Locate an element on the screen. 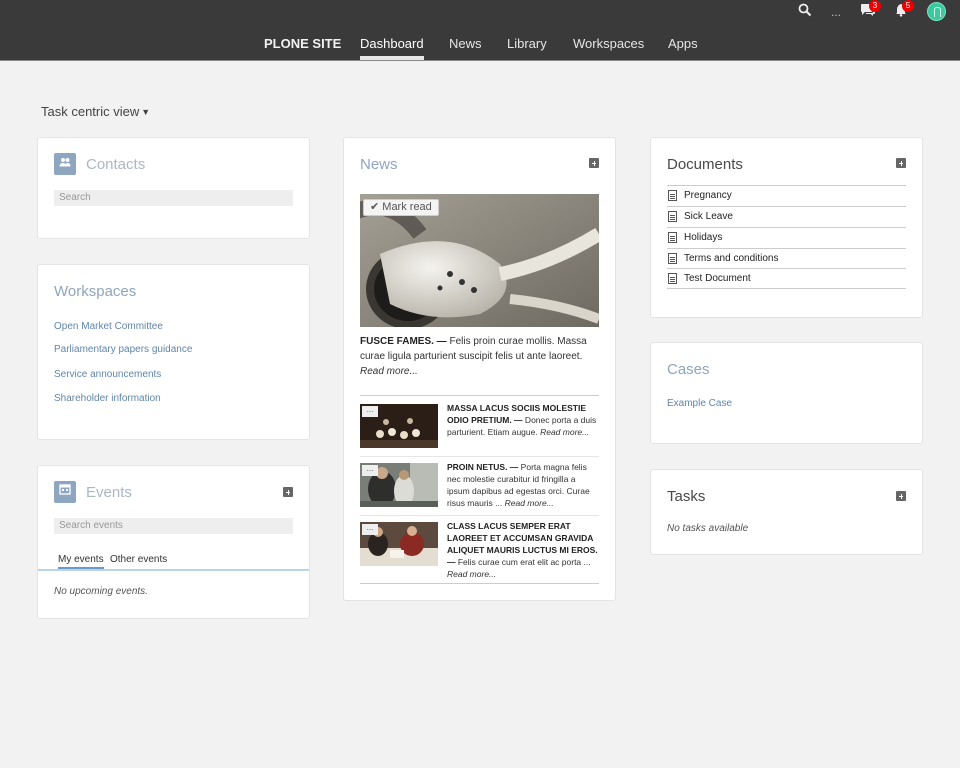 The height and width of the screenshot is (768, 960). nav-item-workspaces: Workspaces is located at coordinates (608, 43).